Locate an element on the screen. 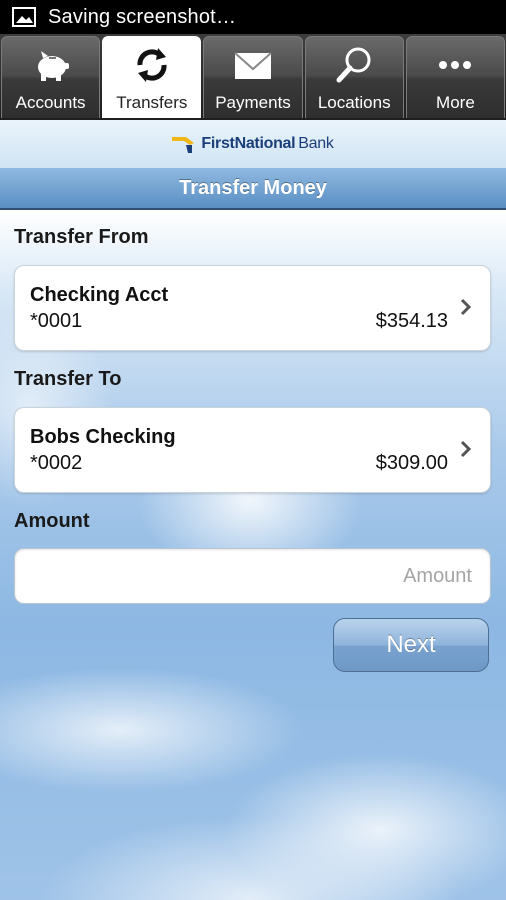  bank-name-bold: FirstNational is located at coordinates (248, 143).